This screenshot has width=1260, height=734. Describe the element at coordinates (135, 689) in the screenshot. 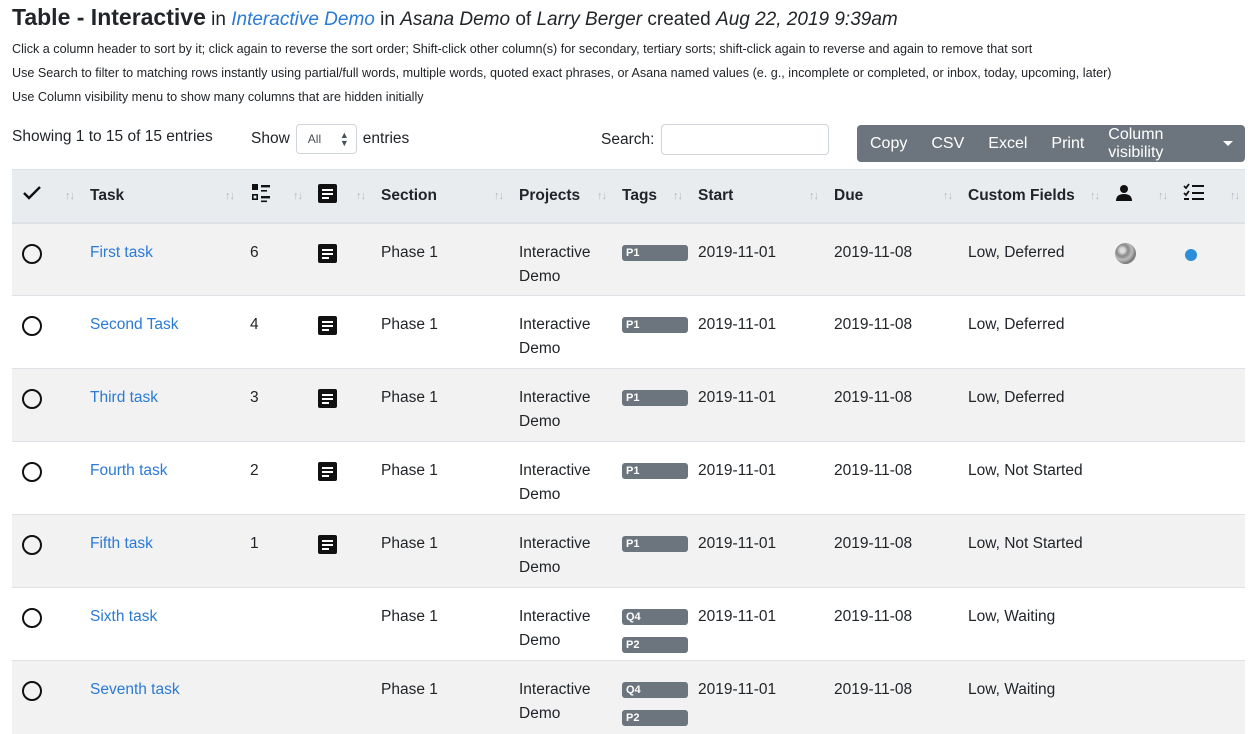

I see `task-link: Seventh task` at that location.